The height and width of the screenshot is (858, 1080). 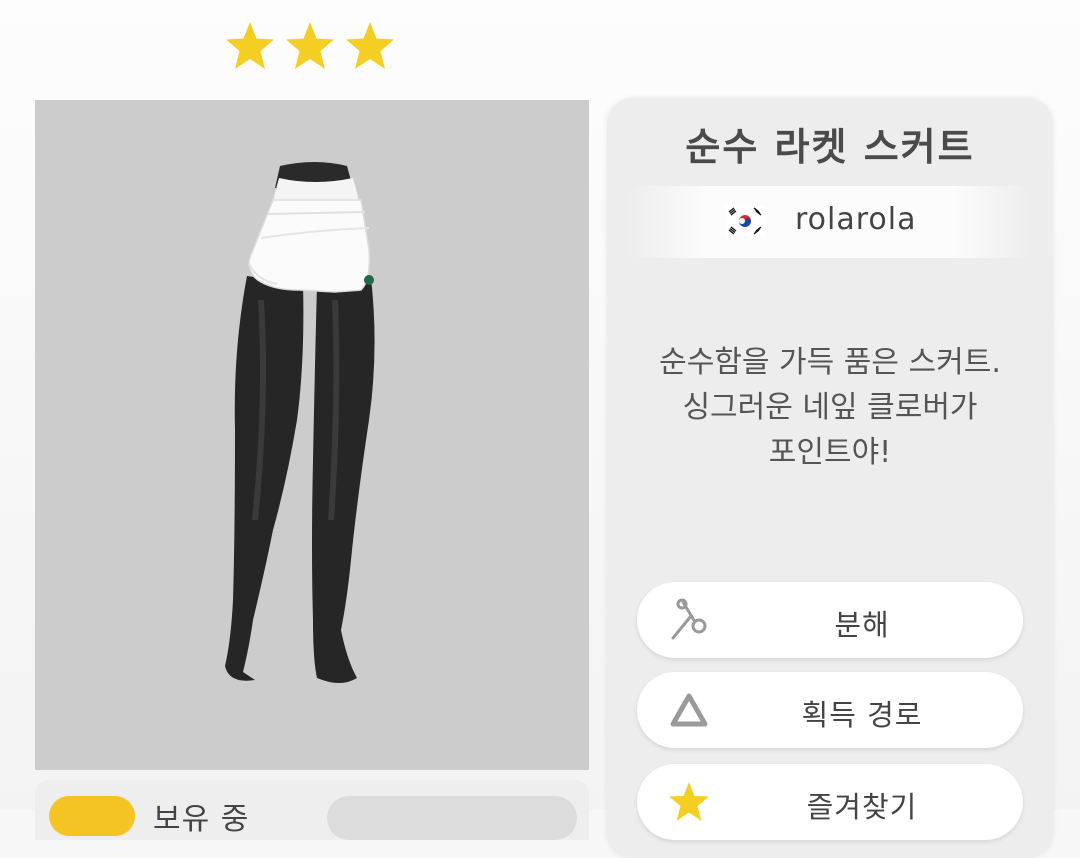 What do you see at coordinates (300, 422) in the screenshot?
I see `skirt-mannequin-image` at bounding box center [300, 422].